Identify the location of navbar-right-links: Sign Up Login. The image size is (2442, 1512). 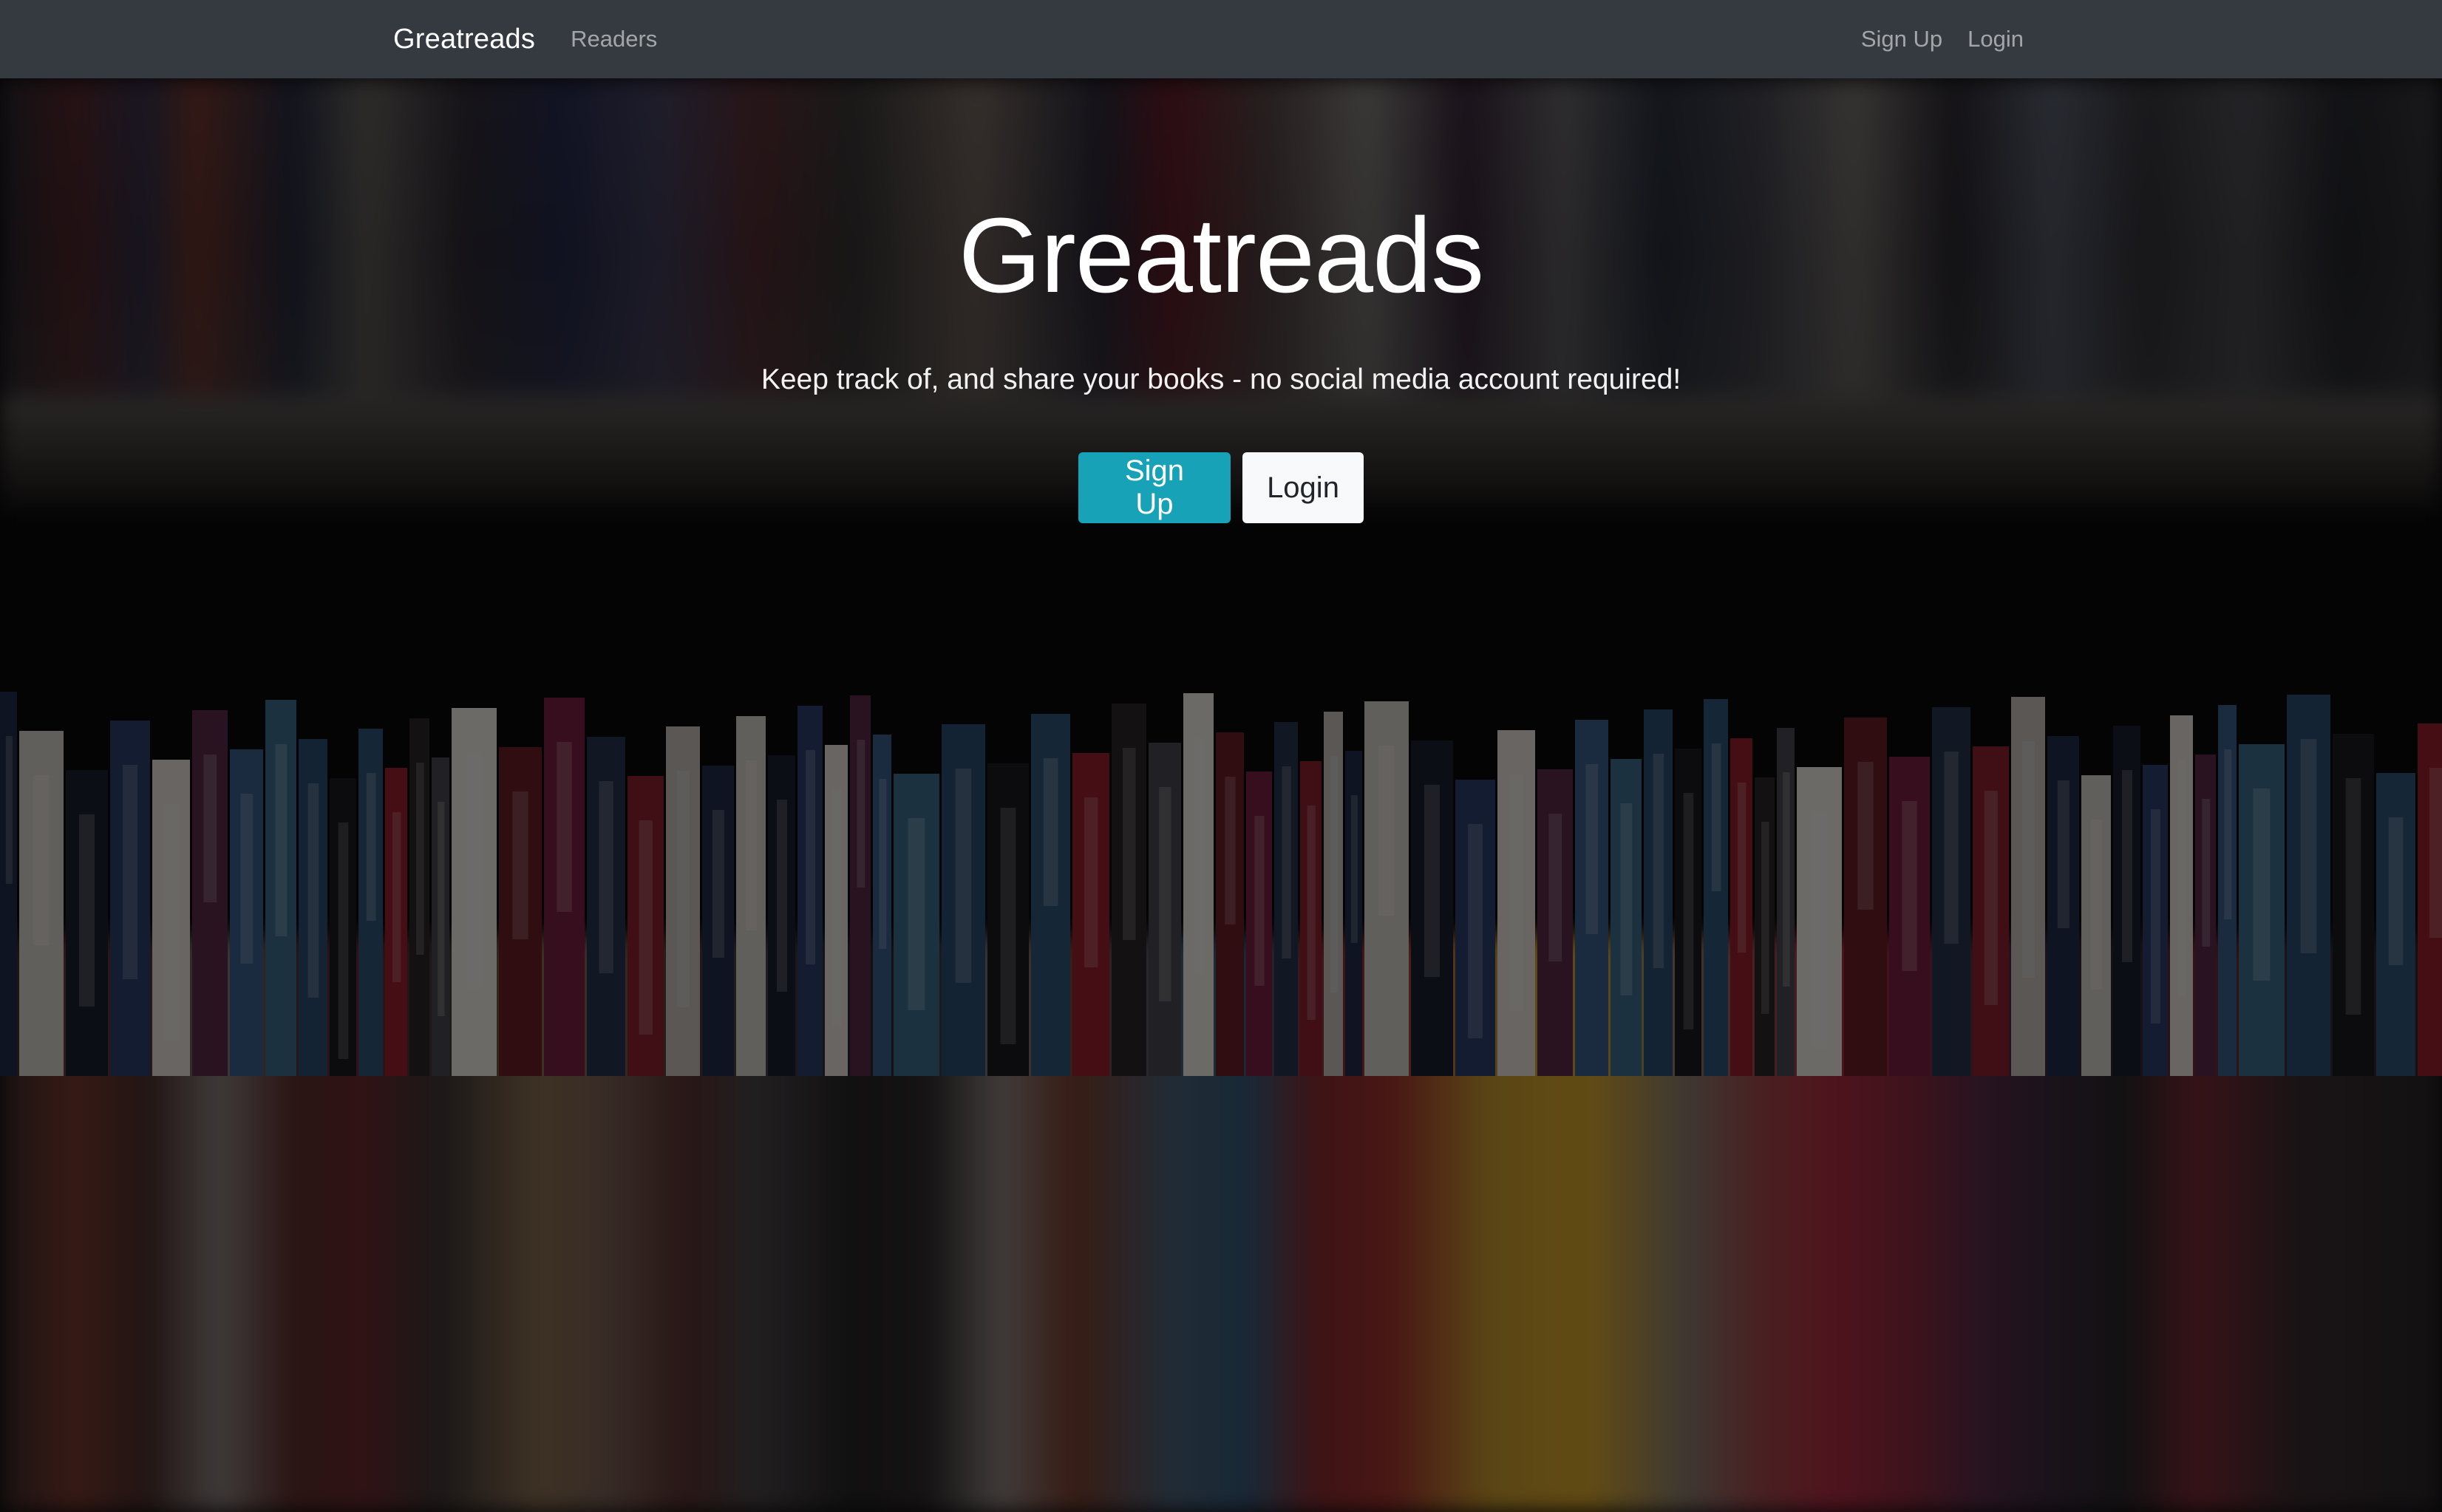
(1943, 39).